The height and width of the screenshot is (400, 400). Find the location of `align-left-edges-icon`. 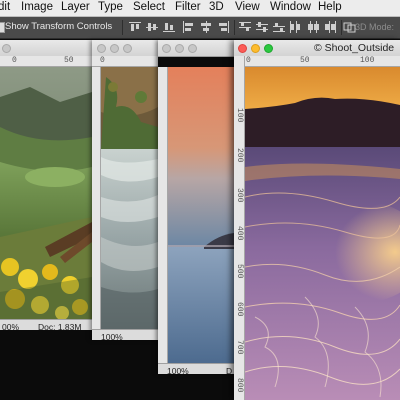

align-left-edges-icon is located at coordinates (189, 27).